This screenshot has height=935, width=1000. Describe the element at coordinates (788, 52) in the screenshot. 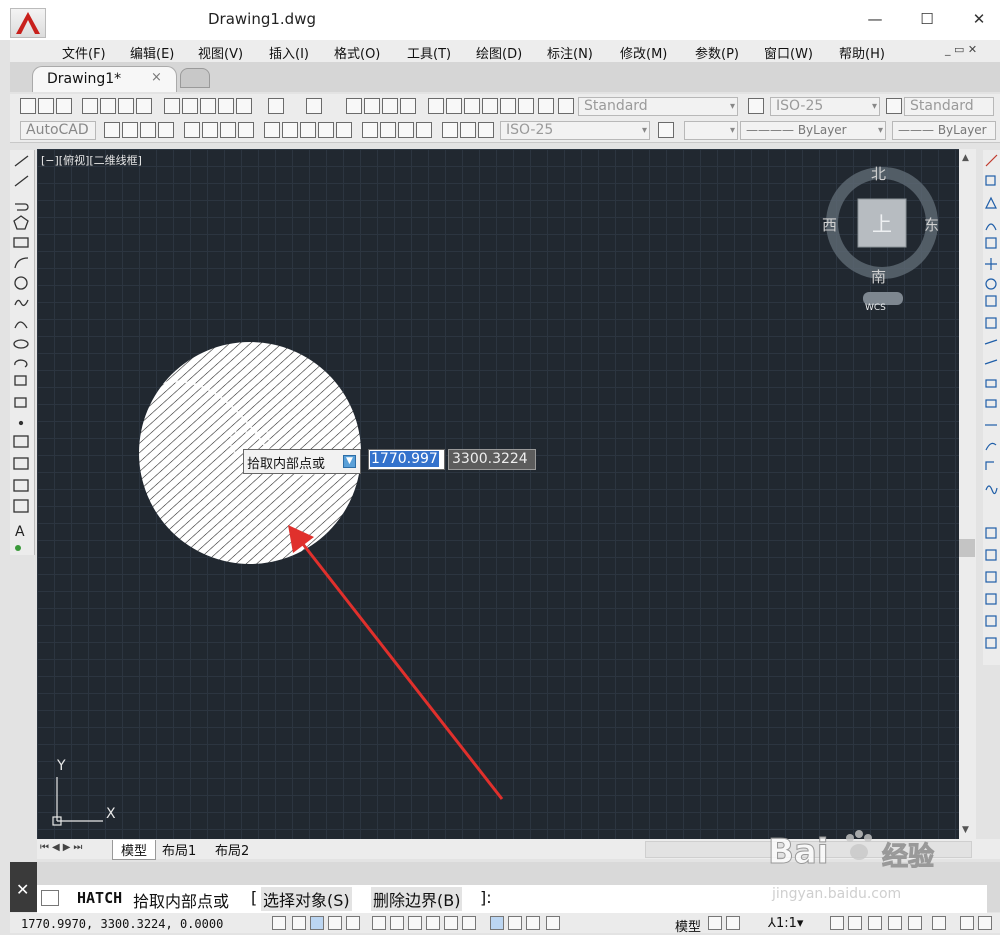

I see `menu-window: 窗口(W)` at that location.